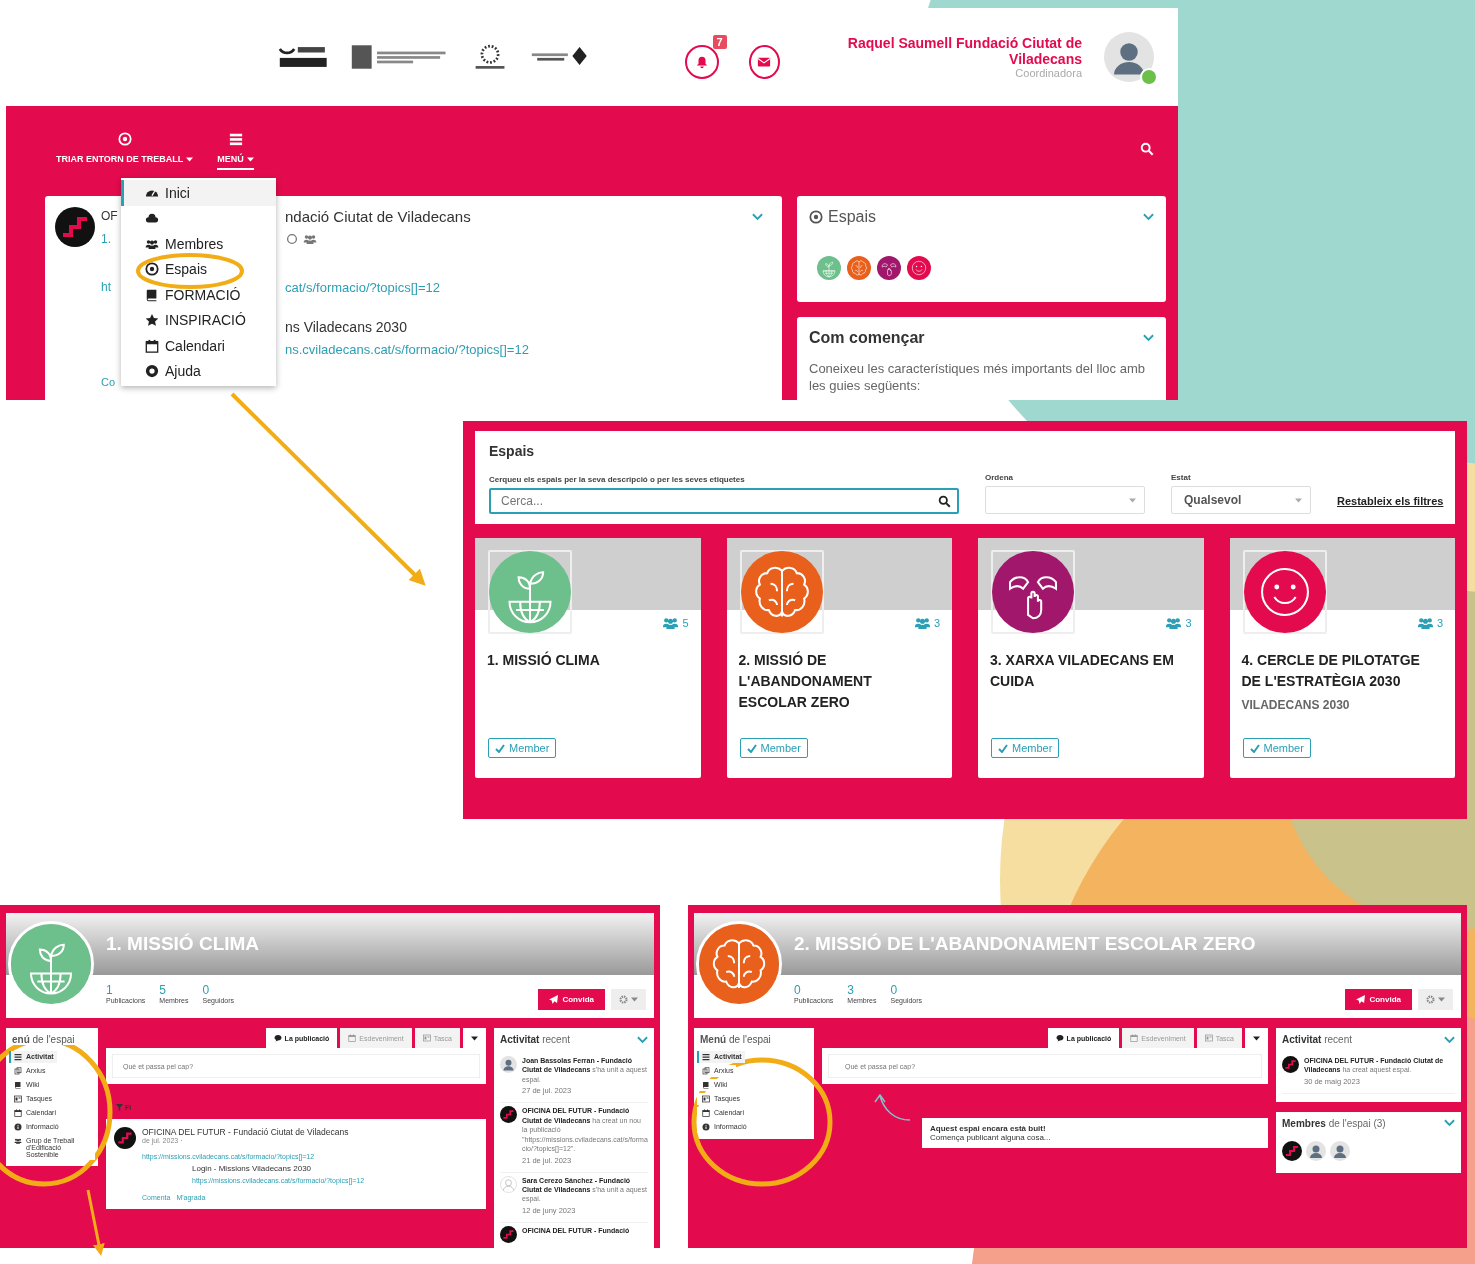  I want to click on widget-title: Activitat recent, so click(535, 1039).